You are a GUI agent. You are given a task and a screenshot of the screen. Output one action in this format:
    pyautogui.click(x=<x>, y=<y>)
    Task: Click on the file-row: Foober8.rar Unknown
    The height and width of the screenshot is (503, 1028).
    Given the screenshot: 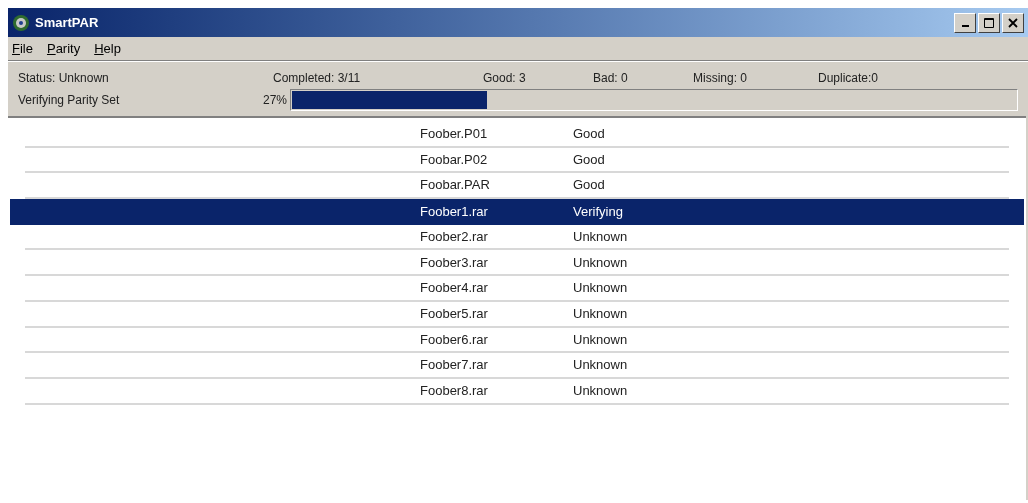 What is the action you would take?
    pyautogui.click(x=517, y=391)
    